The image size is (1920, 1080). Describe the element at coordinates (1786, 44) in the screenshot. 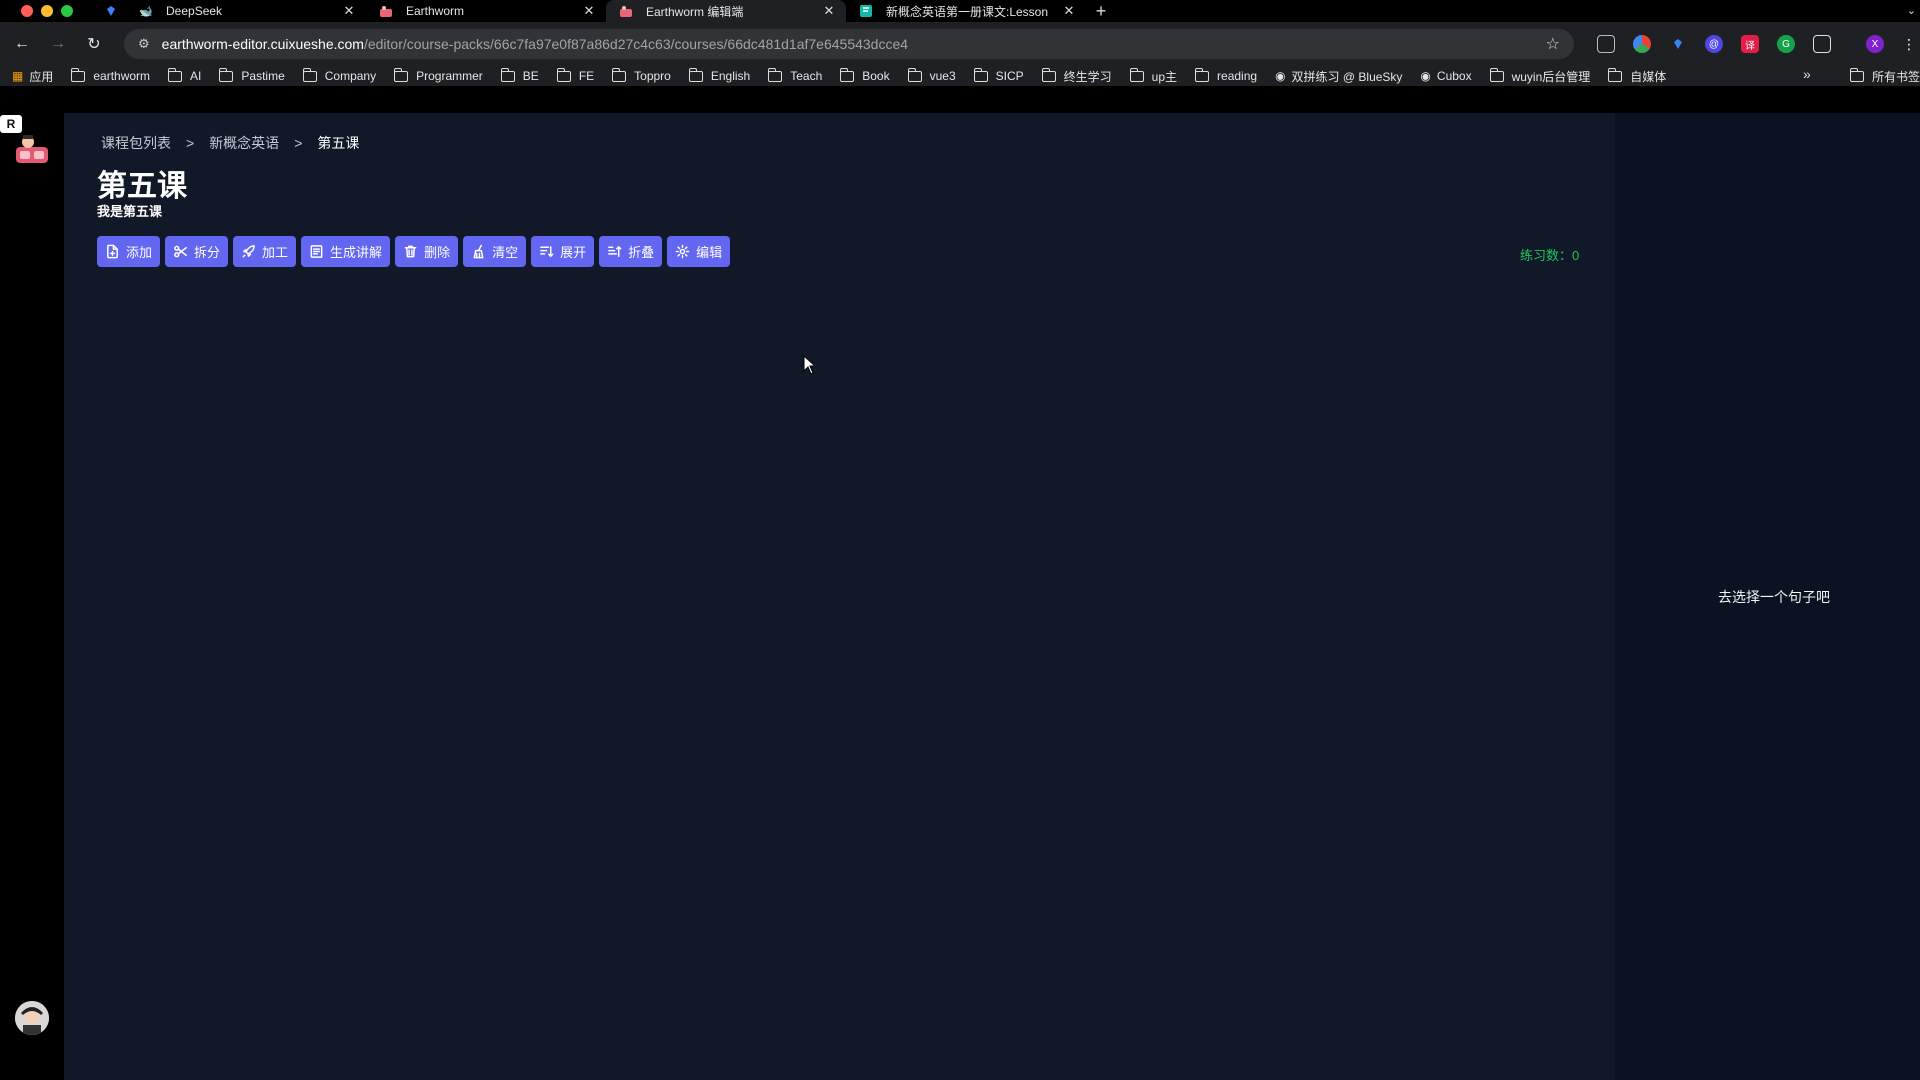

I see `grammarly-icon: G` at that location.